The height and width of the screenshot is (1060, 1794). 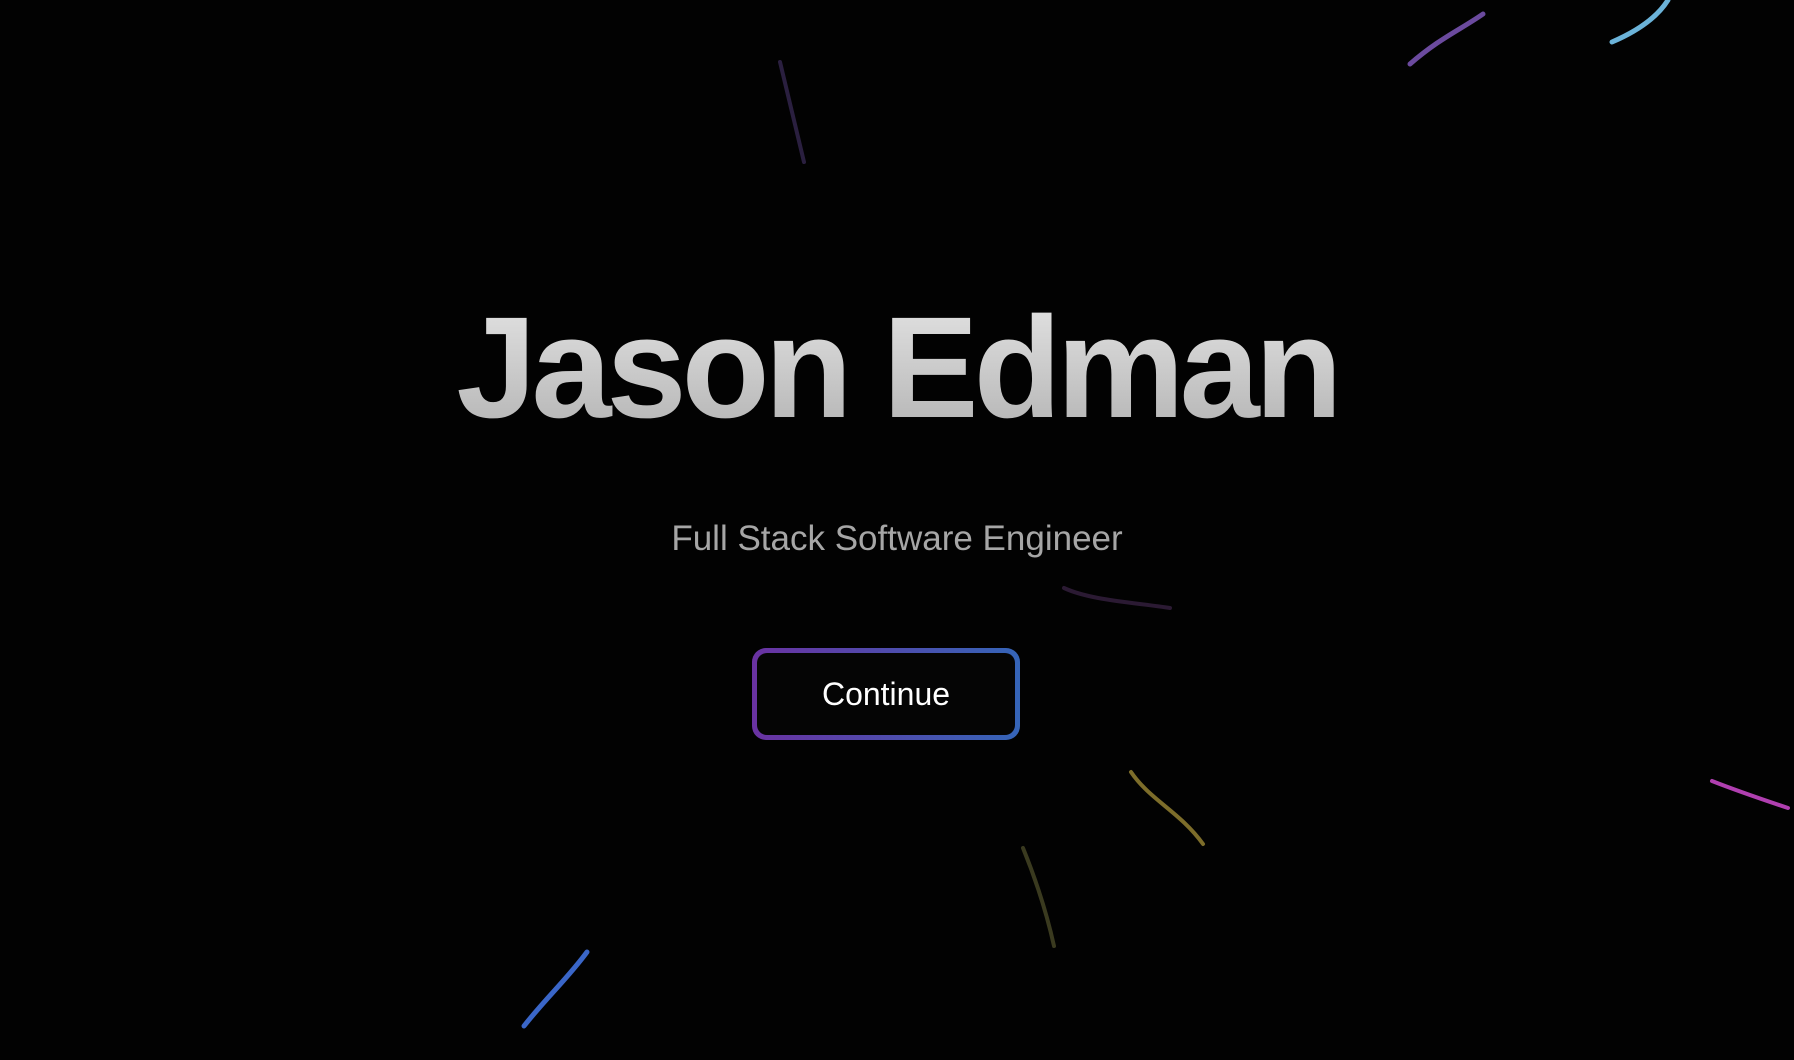 I want to click on continue-button-label: Continue, so click(x=886, y=694).